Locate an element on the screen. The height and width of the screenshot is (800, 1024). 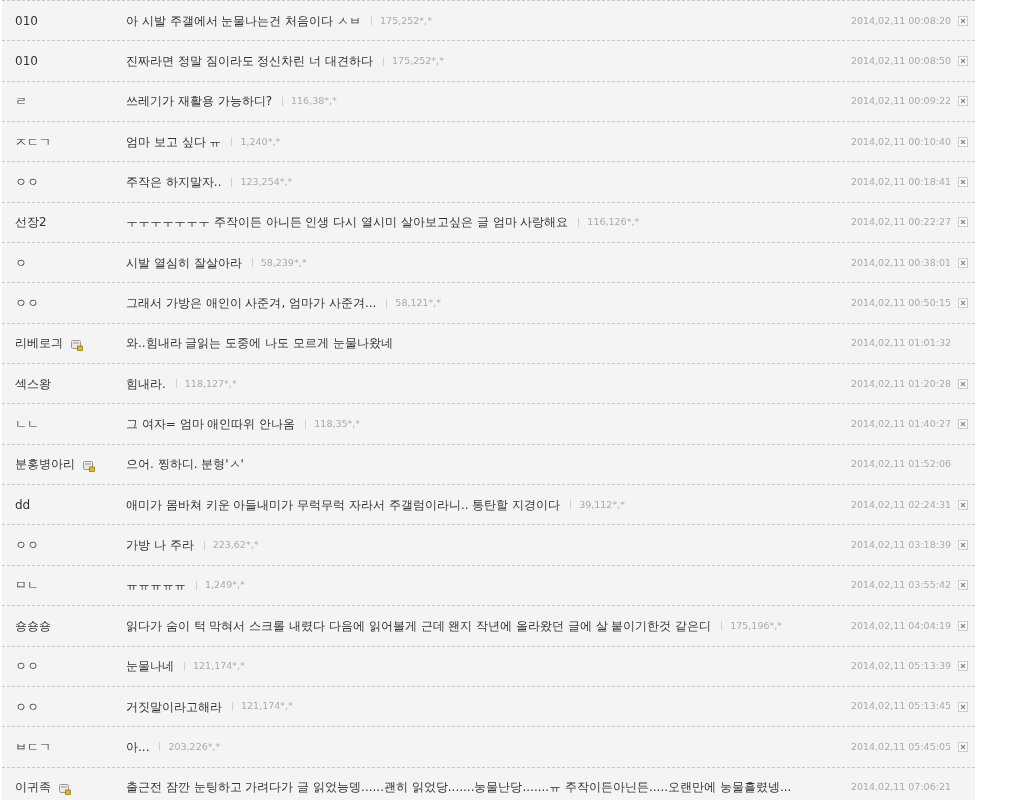
ip-address: 118,35*,* is located at coordinates (337, 424).